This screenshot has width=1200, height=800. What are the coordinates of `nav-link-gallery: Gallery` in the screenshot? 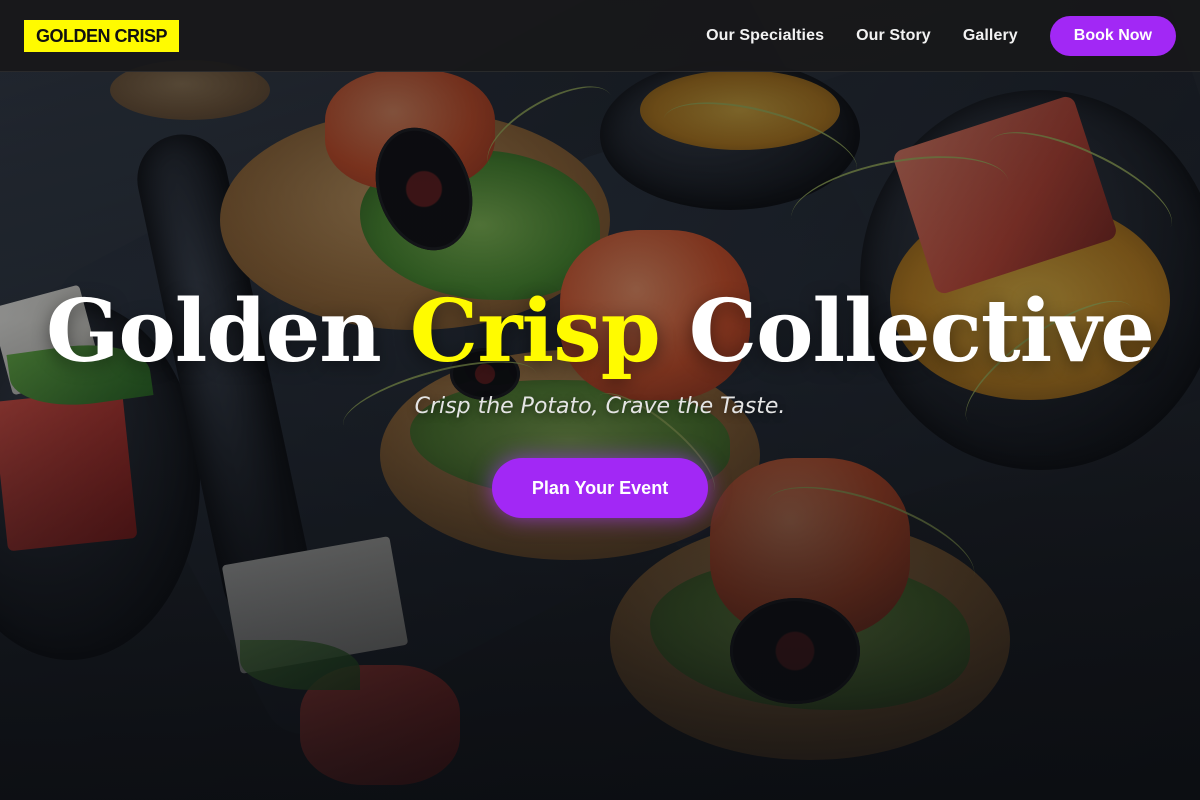 It's located at (990, 36).